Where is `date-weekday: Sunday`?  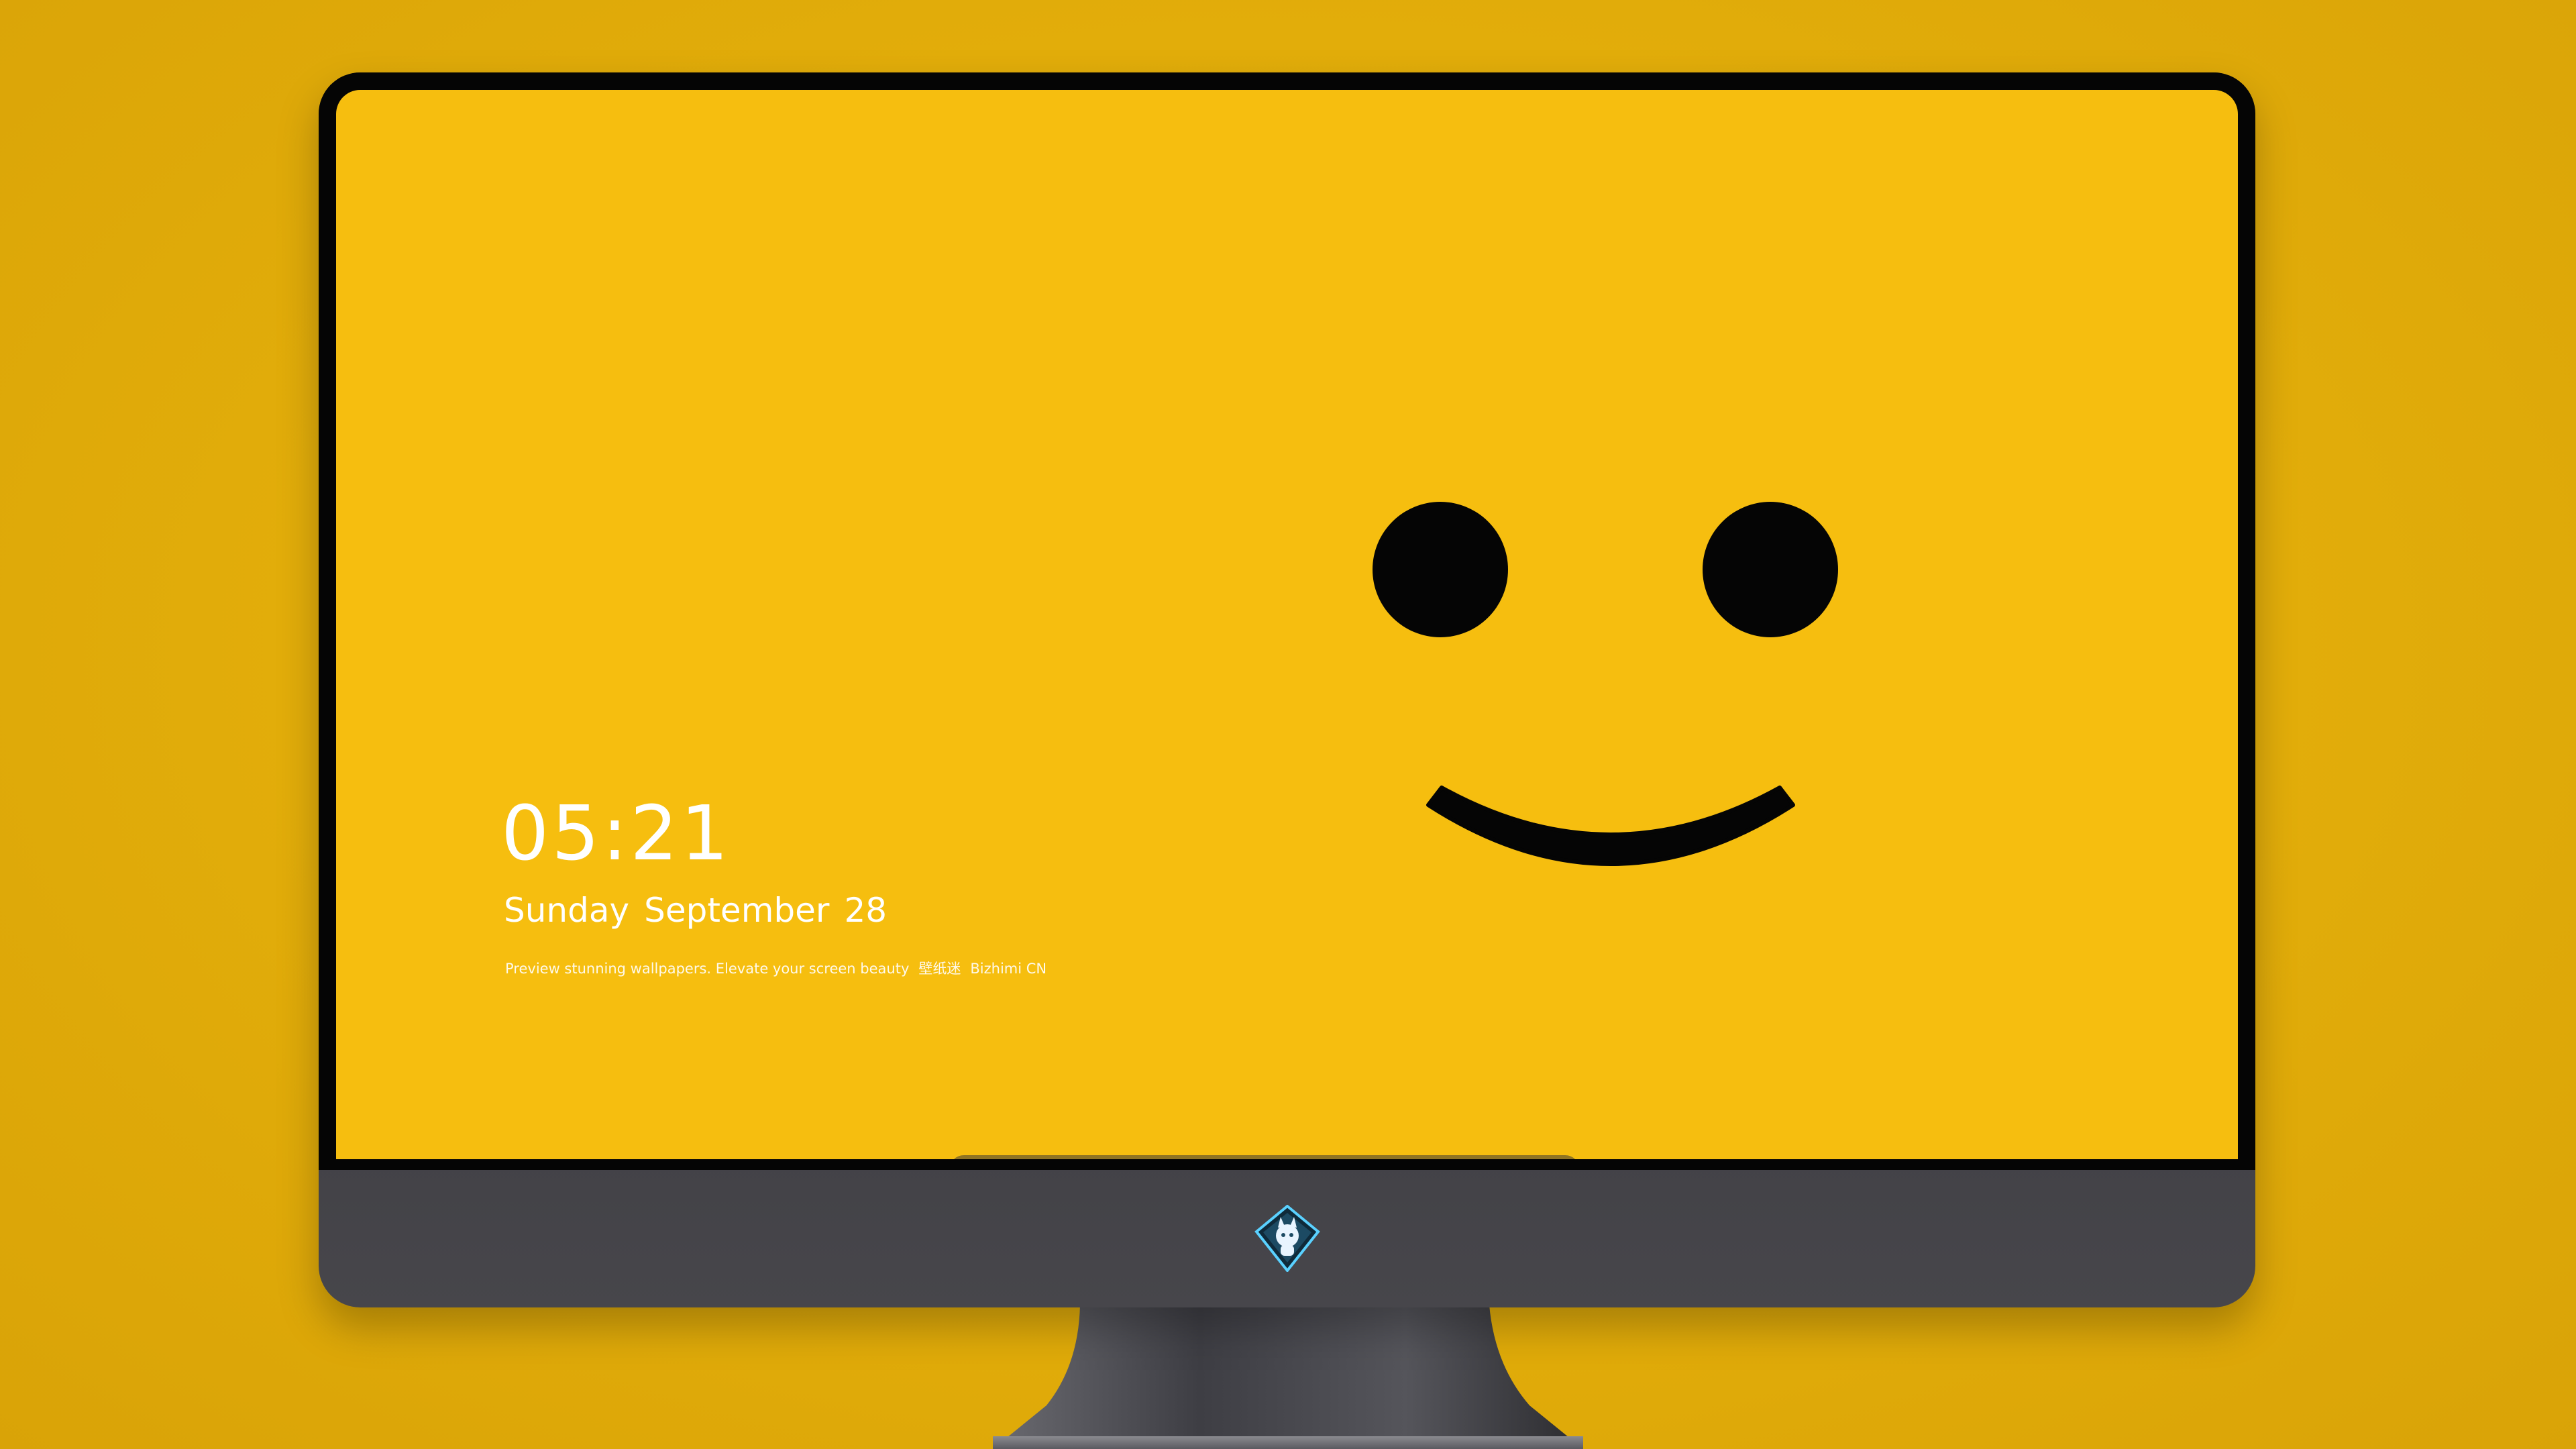
date-weekday: Sunday is located at coordinates (567, 910).